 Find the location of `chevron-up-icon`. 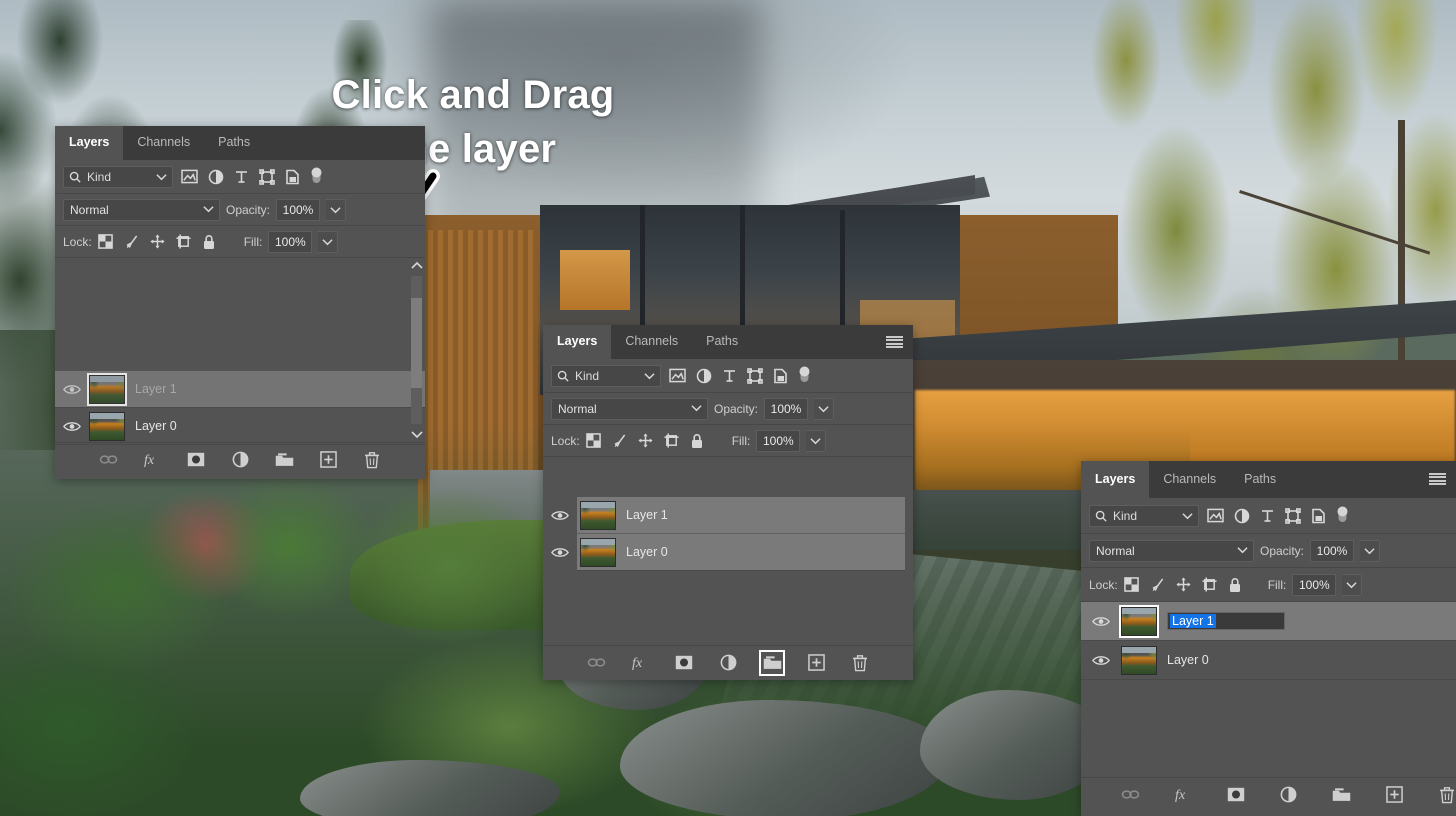

chevron-up-icon is located at coordinates (417, 265).